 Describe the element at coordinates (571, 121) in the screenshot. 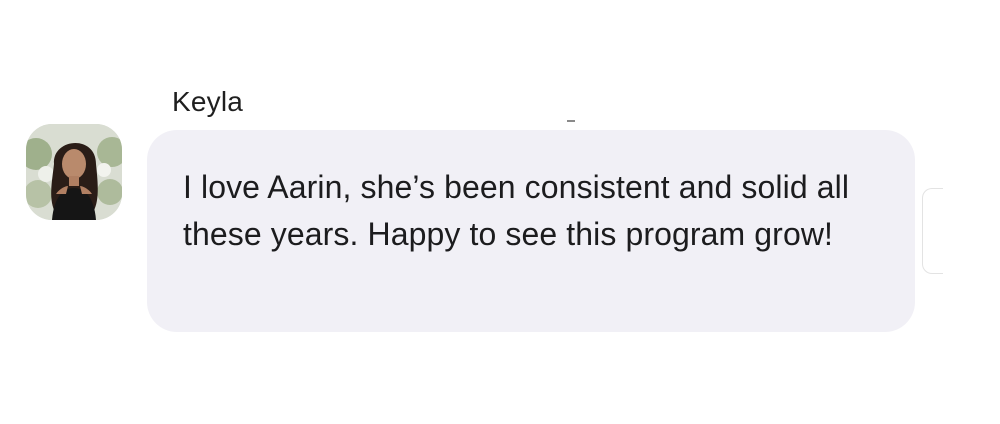

I see `divider-mark` at that location.